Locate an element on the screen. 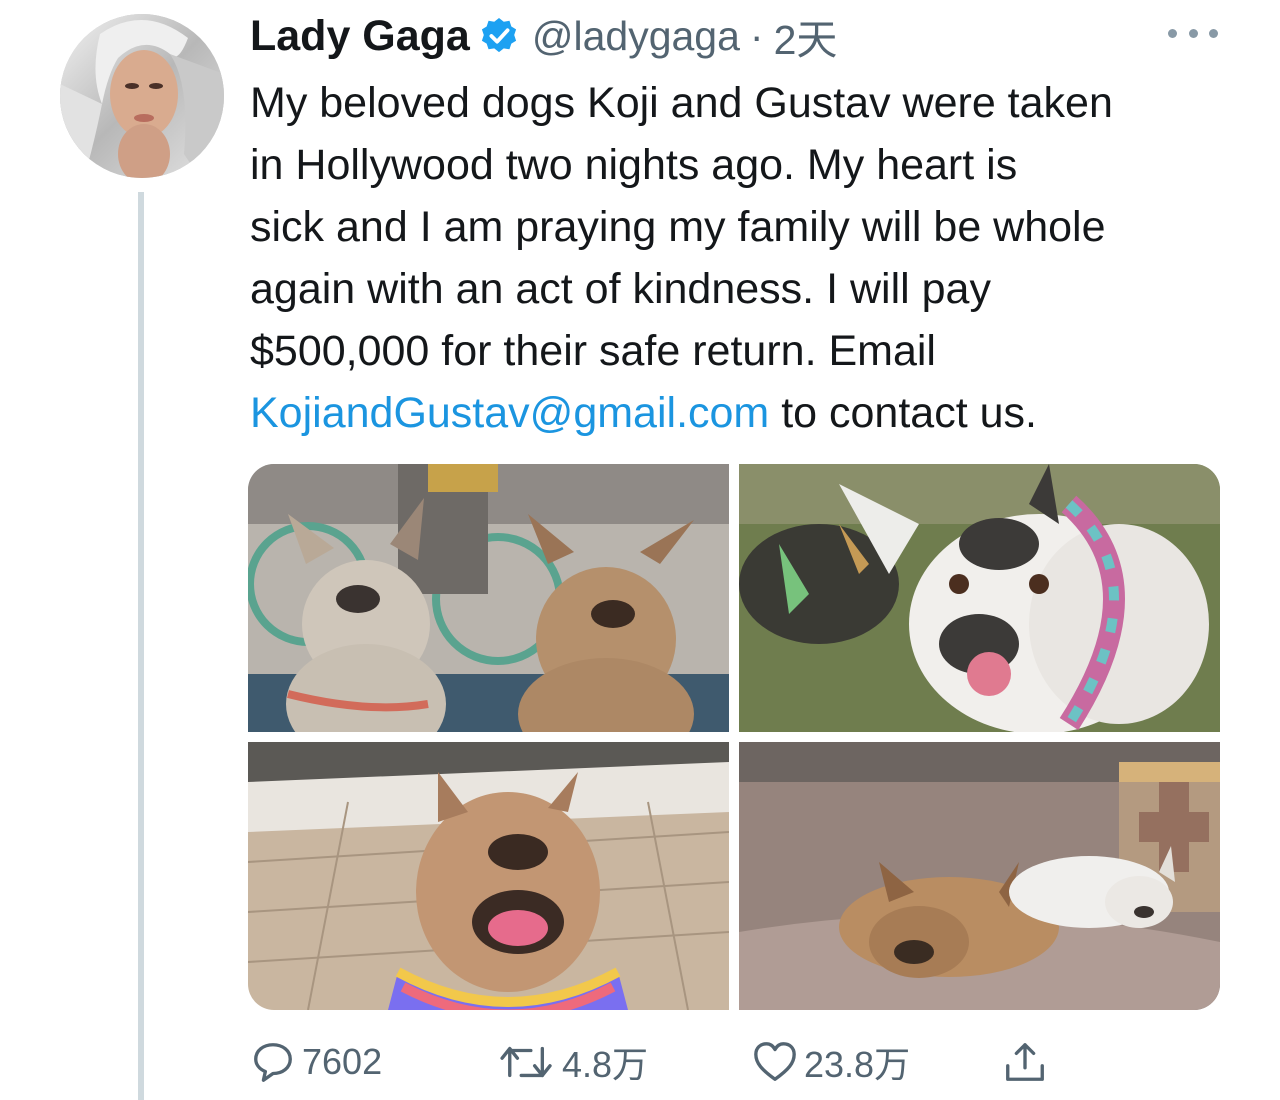  retweet-button: 4.8万 is located at coordinates (573, 1062).